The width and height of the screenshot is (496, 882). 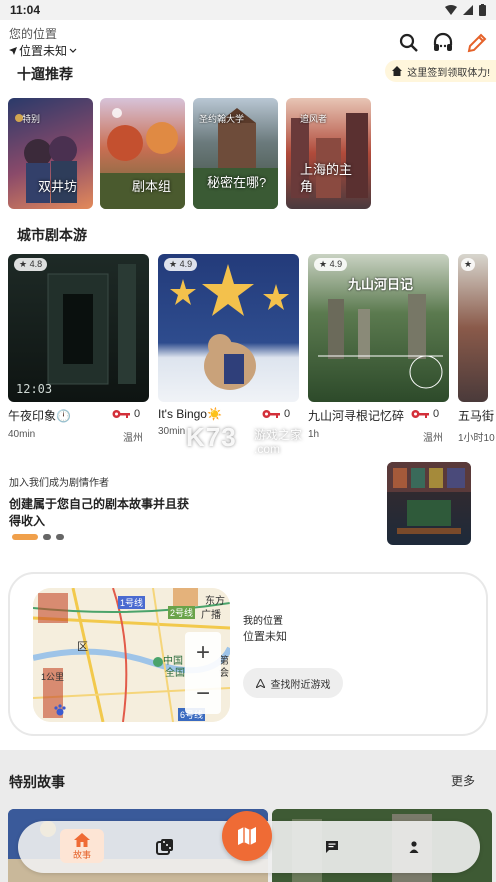 I want to click on audio-guide-button, so click(x=443, y=43).